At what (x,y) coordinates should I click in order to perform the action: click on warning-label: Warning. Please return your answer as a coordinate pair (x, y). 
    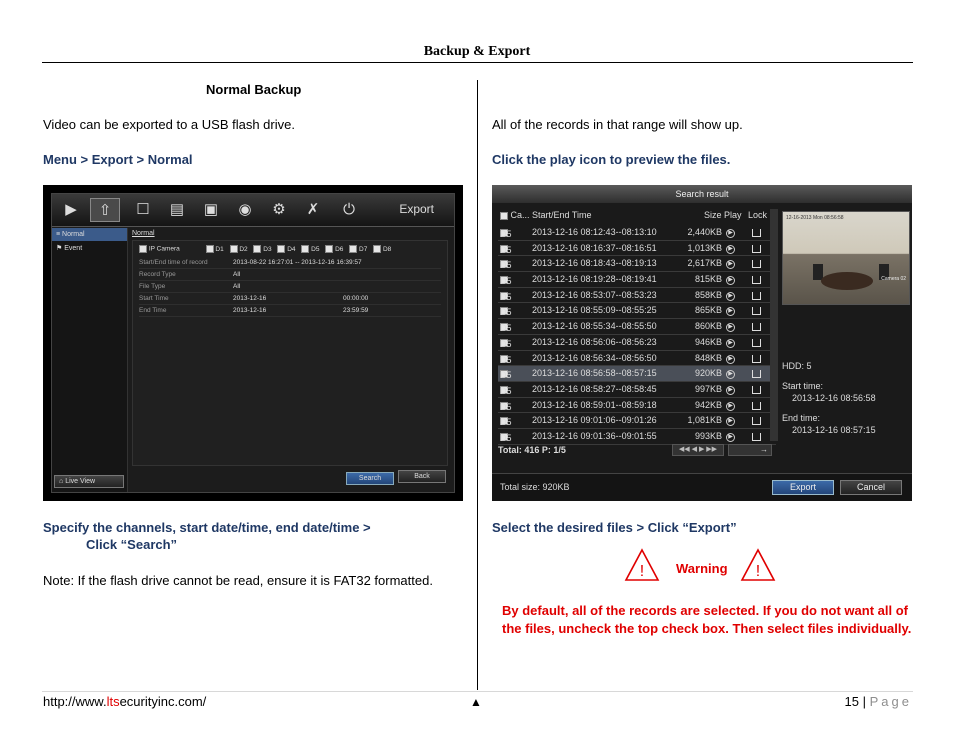
    Looking at the image, I should click on (702, 568).